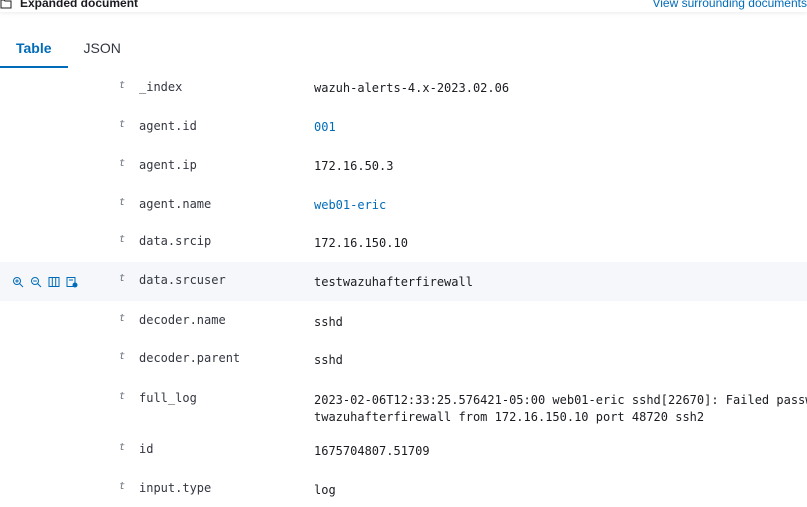  Describe the element at coordinates (54, 282) in the screenshot. I see `toggle-column-icon` at that location.